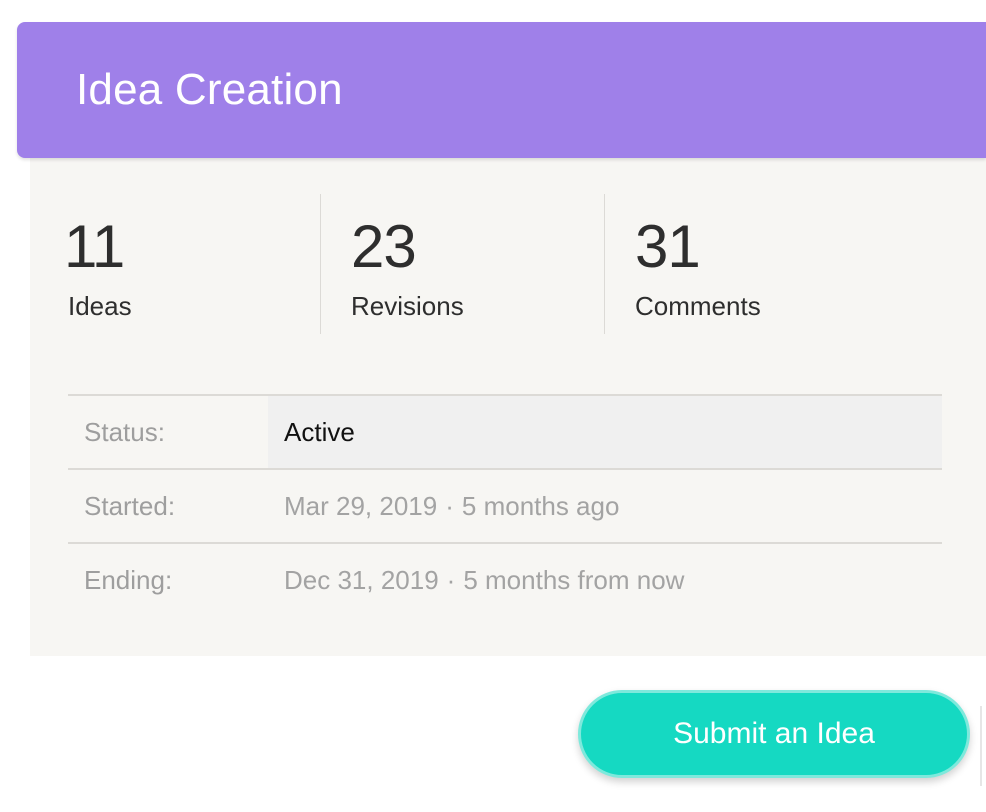 The image size is (986, 812). I want to click on started-value: Mar 29, 2019 · 5 months ago, so click(451, 506).